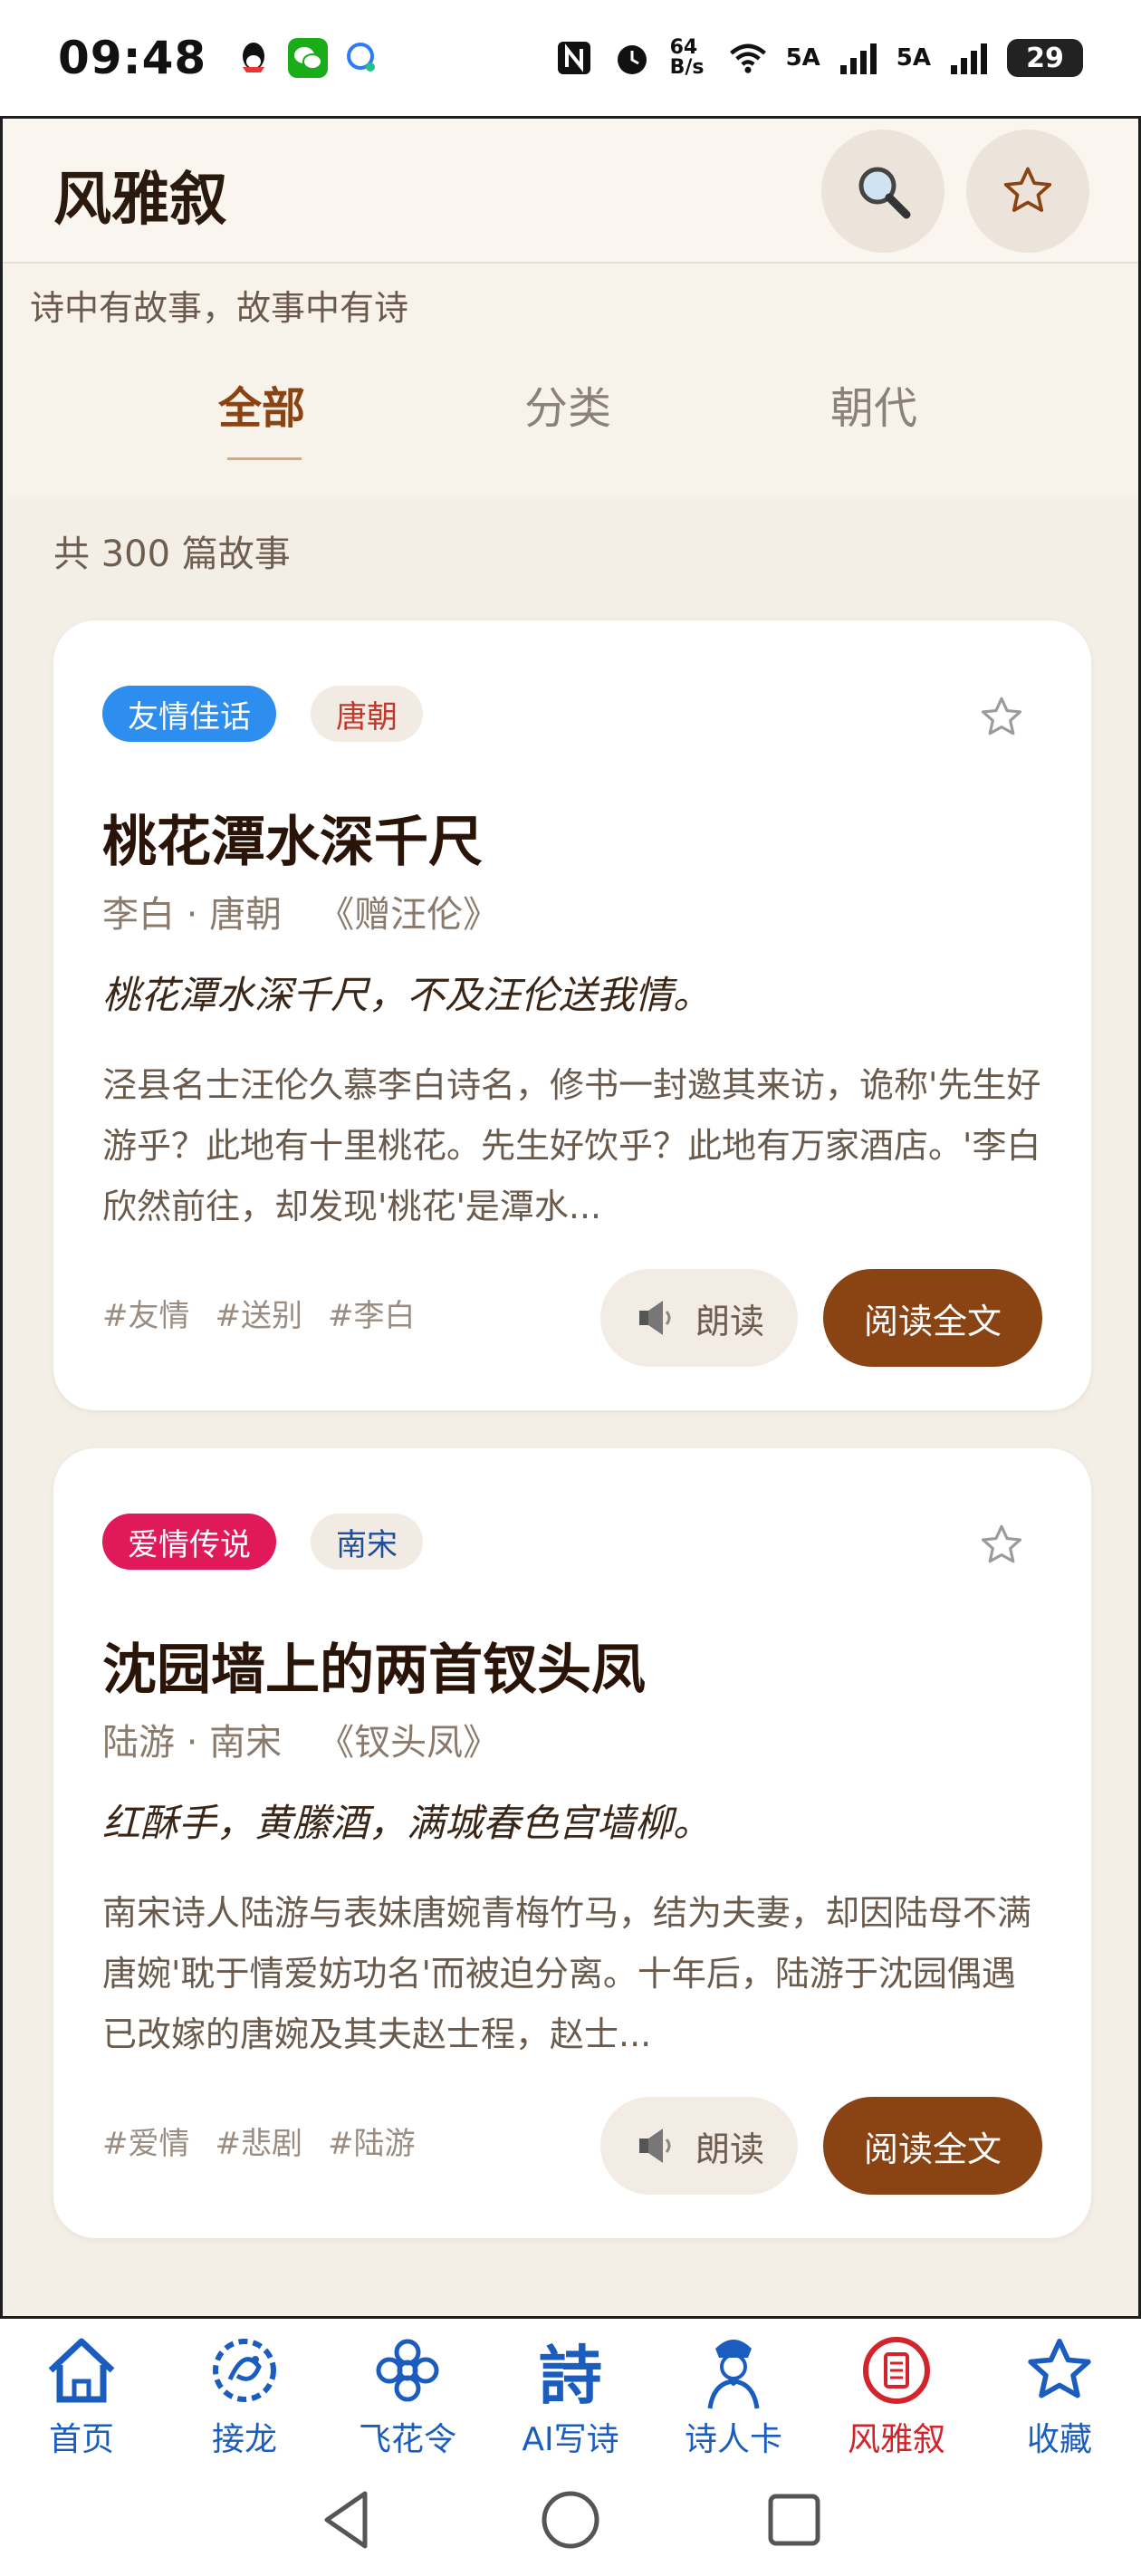 This screenshot has width=1141, height=2576. I want to click on bottom-nav: 首页 接龙 飞花令 詩 AI写诗 诗人卡 风雅叙 收藏, so click(570, 2391).